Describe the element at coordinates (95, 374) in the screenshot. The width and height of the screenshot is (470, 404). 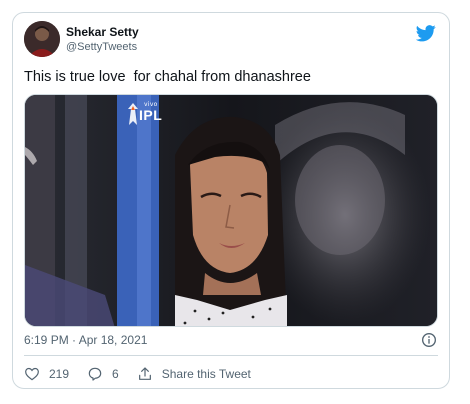
I see `reply-bubble-icon` at that location.